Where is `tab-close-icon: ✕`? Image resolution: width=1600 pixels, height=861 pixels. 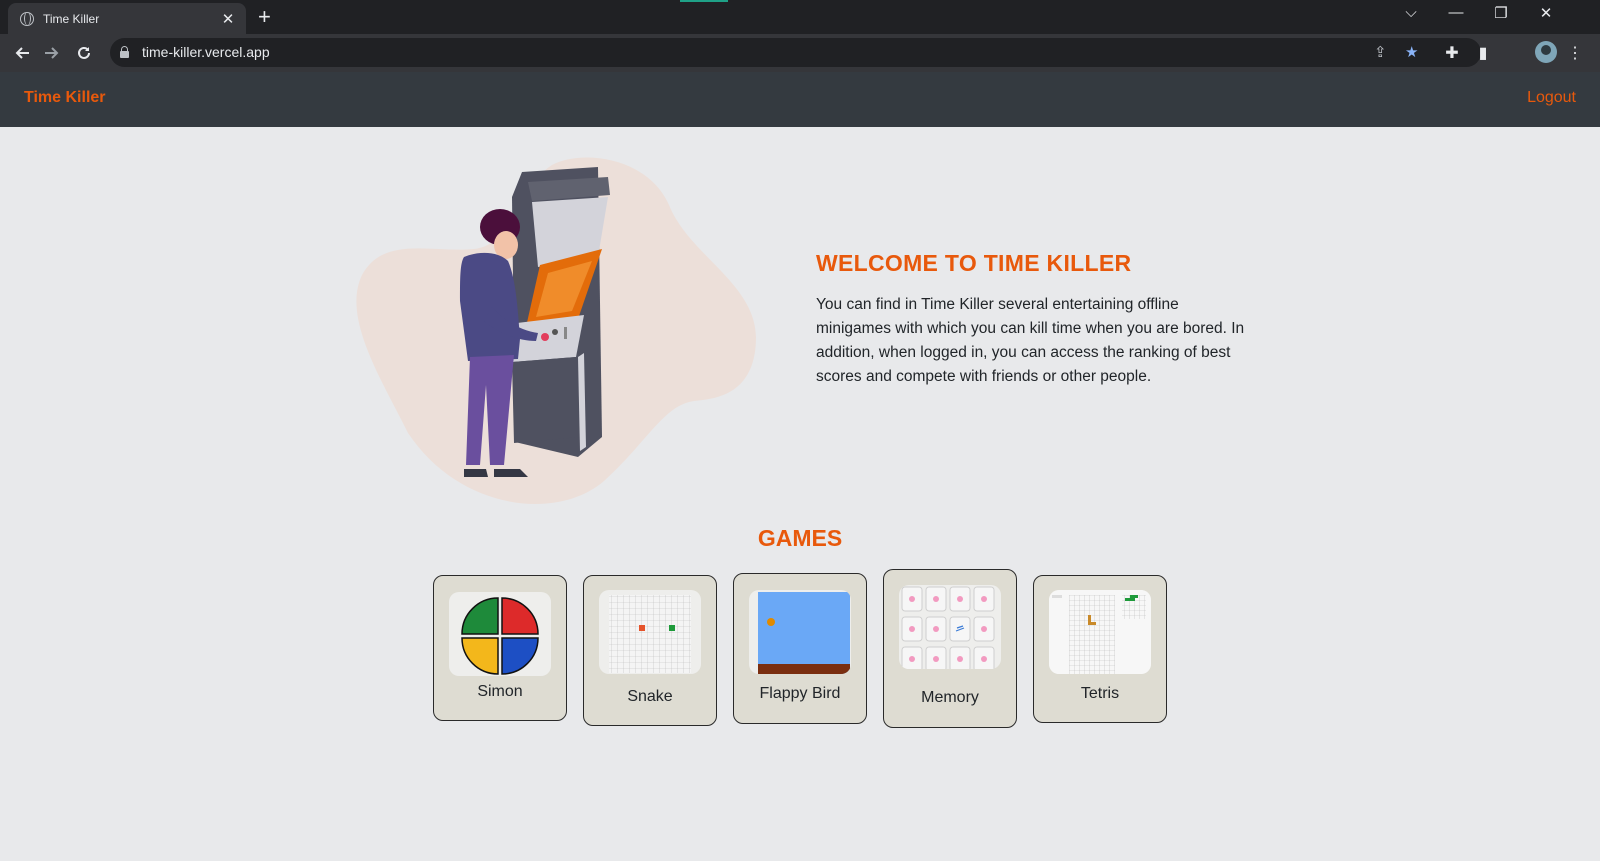 tab-close-icon: ✕ is located at coordinates (228, 19).